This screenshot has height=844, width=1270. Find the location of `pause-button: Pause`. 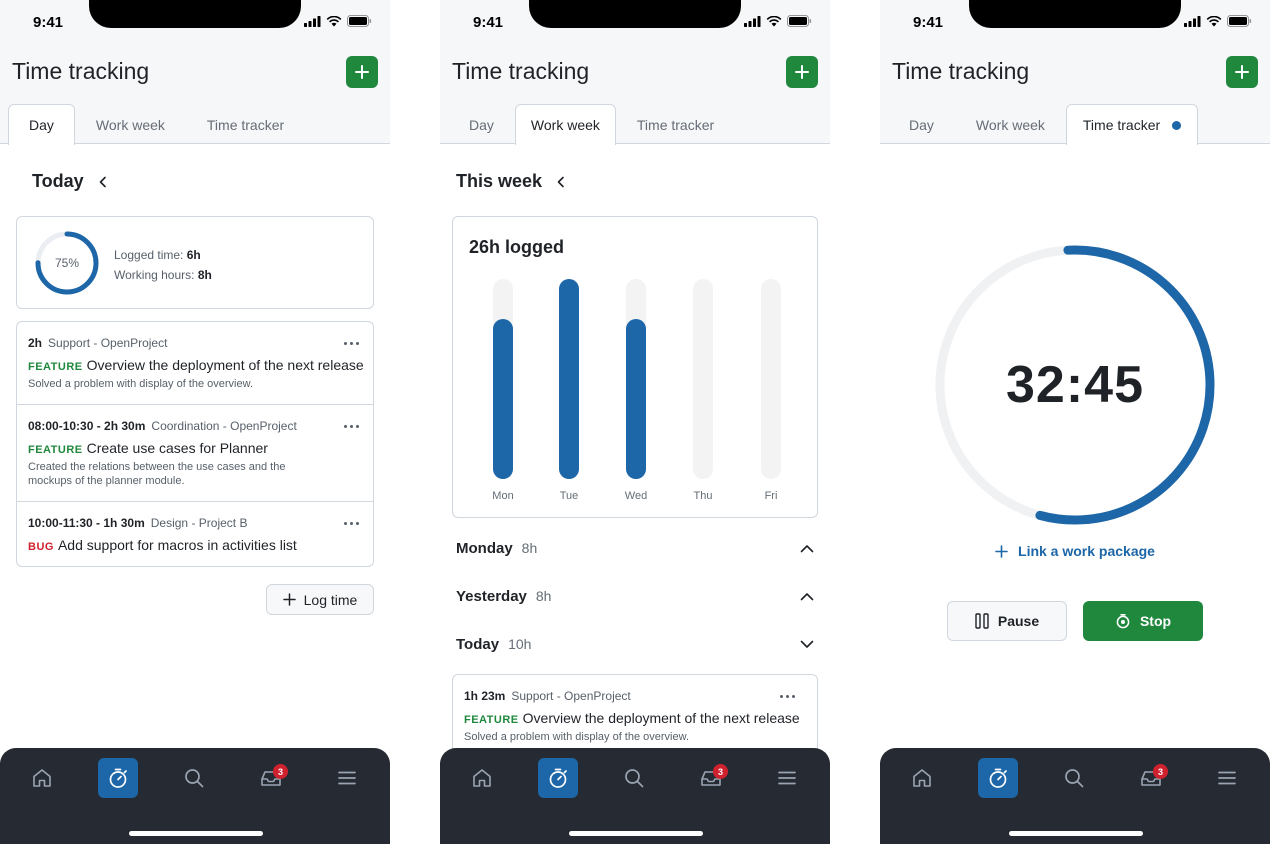

pause-button: Pause is located at coordinates (1007, 621).